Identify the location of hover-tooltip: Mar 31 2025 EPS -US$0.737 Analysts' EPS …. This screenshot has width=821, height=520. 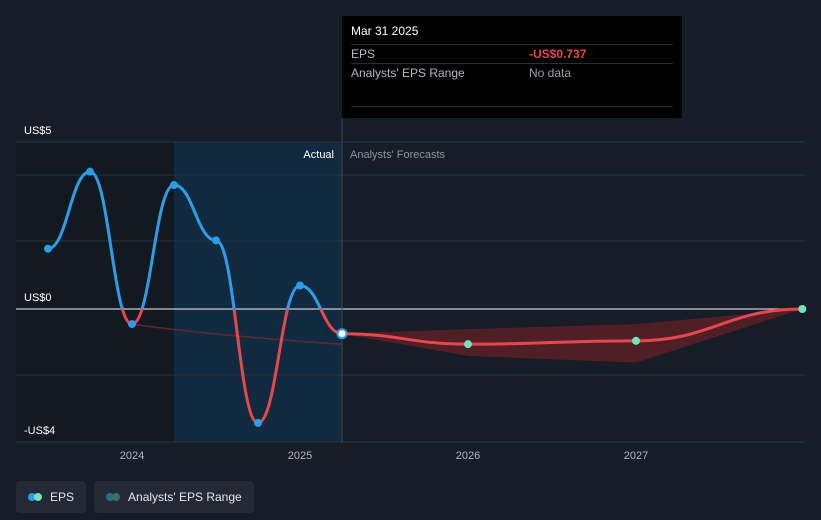
(512, 67).